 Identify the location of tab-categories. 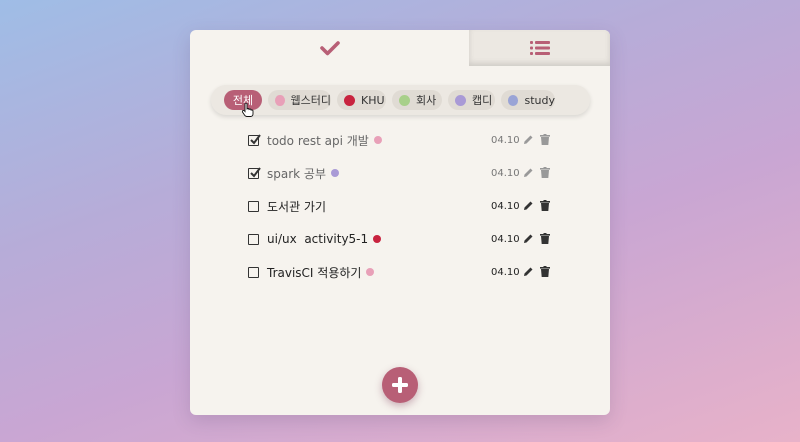
(539, 48).